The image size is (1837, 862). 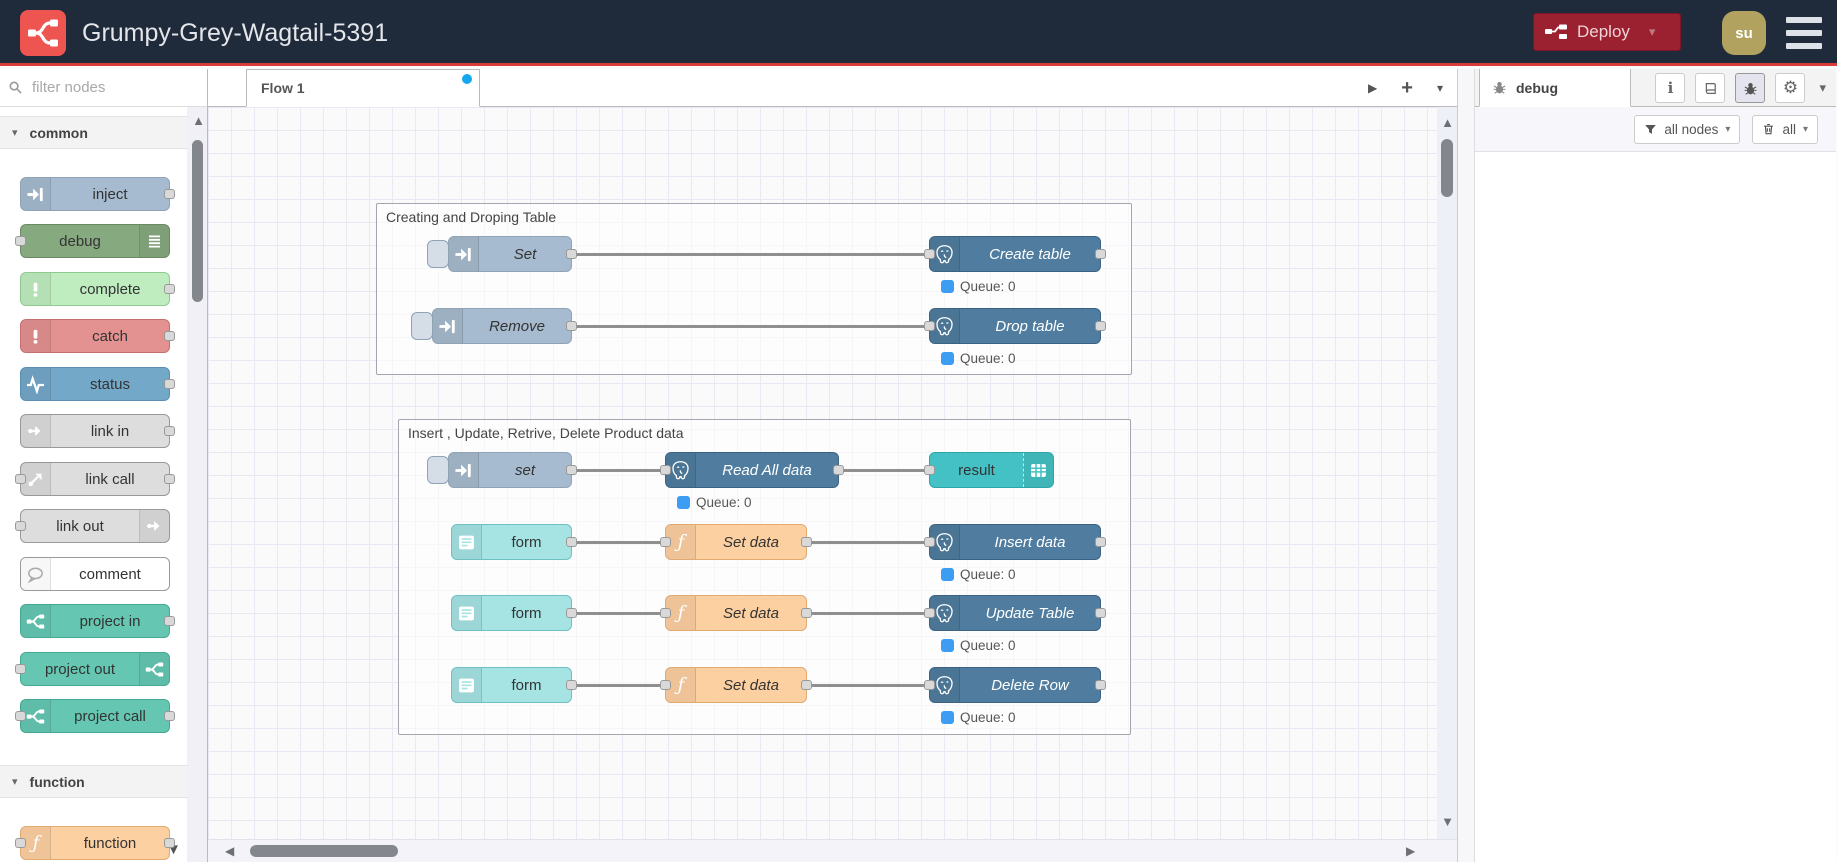 What do you see at coordinates (97, 289) in the screenshot?
I see `palette-node-complete: complete` at bounding box center [97, 289].